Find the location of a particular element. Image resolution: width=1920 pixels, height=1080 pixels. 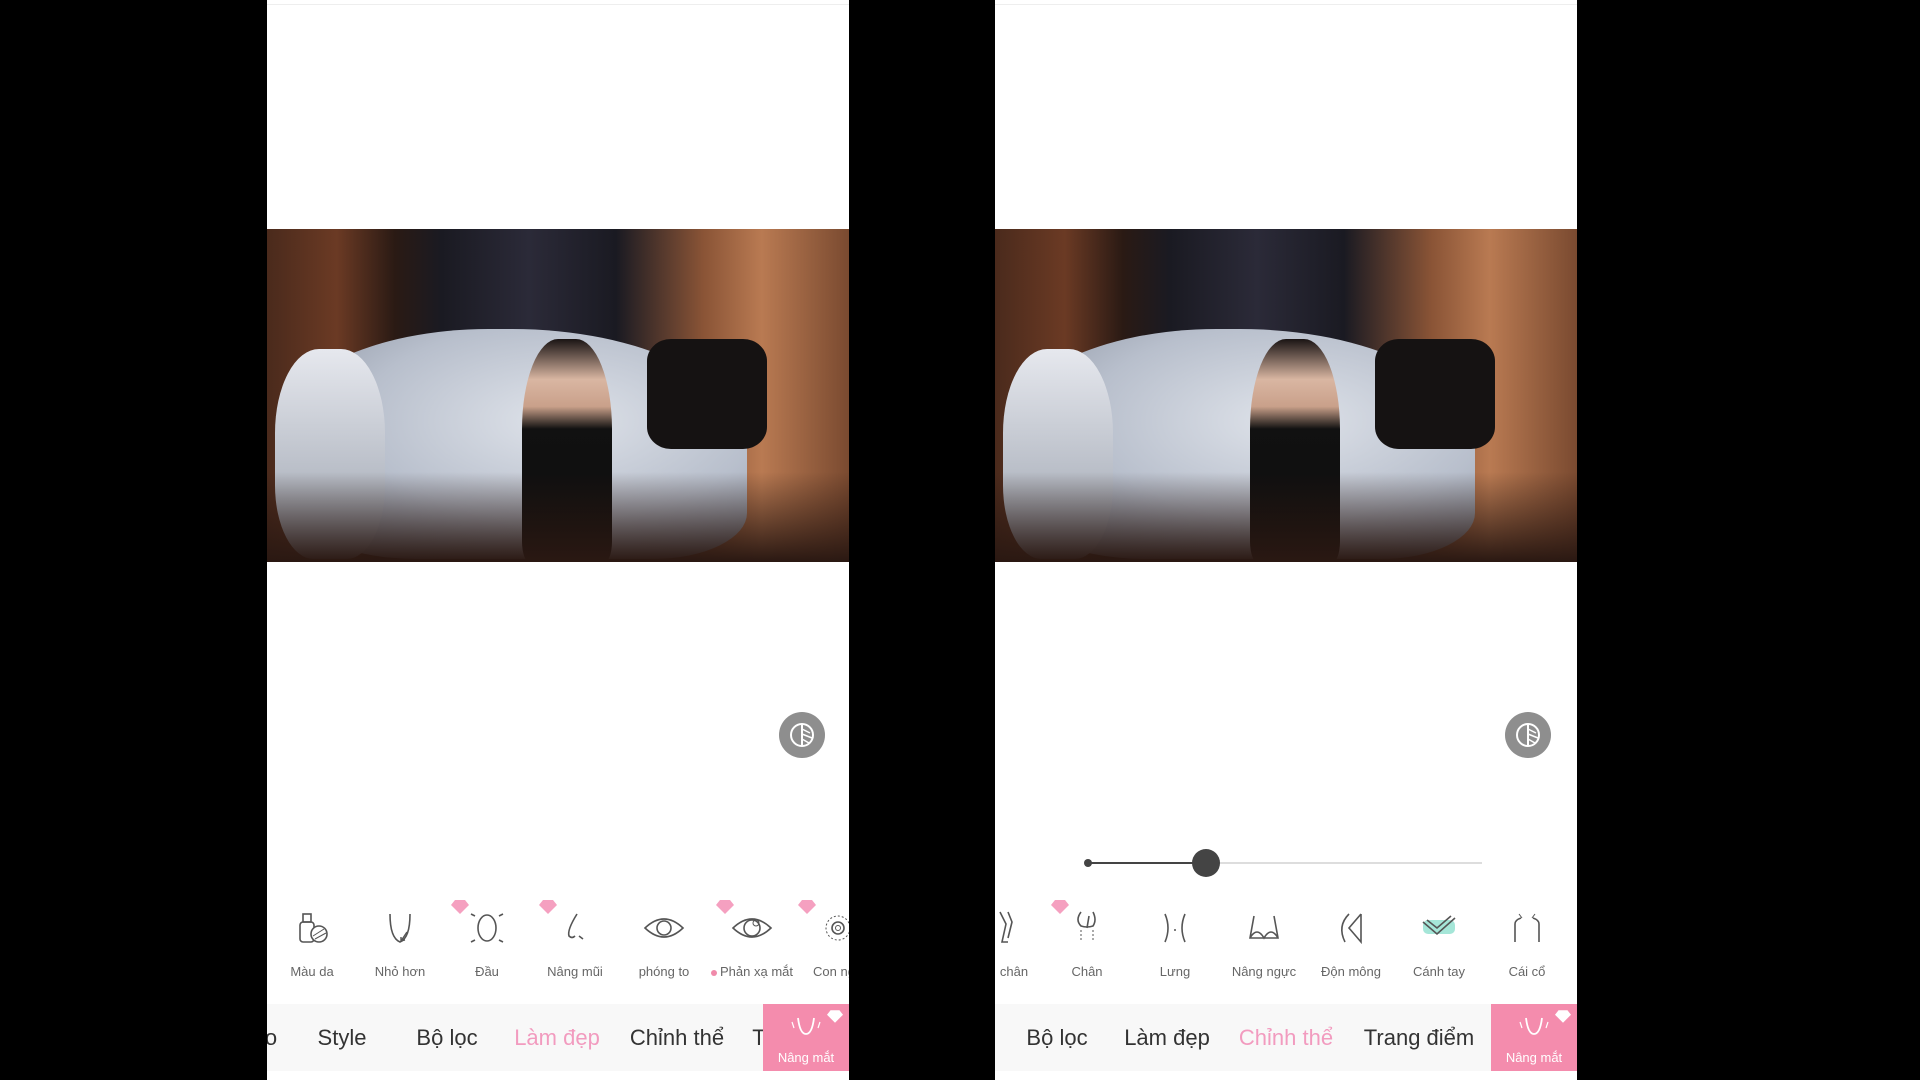

tool-head: Đầu is located at coordinates (487, 939).